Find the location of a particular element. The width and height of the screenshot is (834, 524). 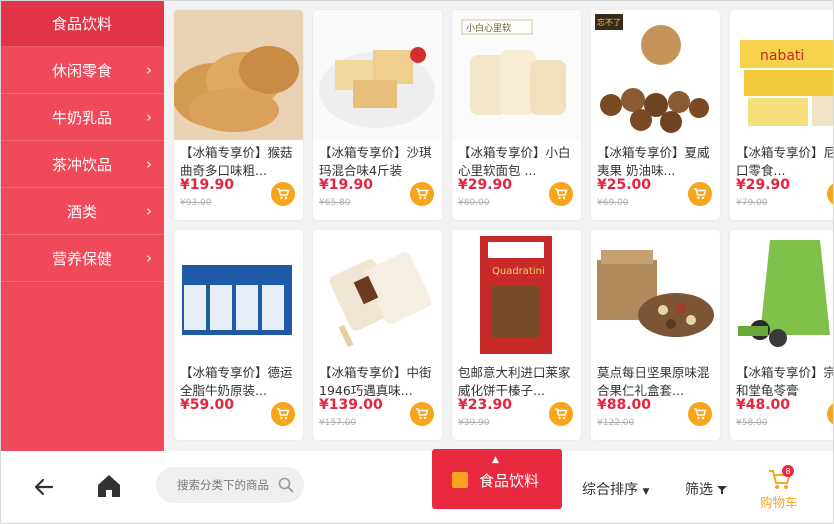

sidebar-item-label: 休闲零食 is located at coordinates (81, 70).